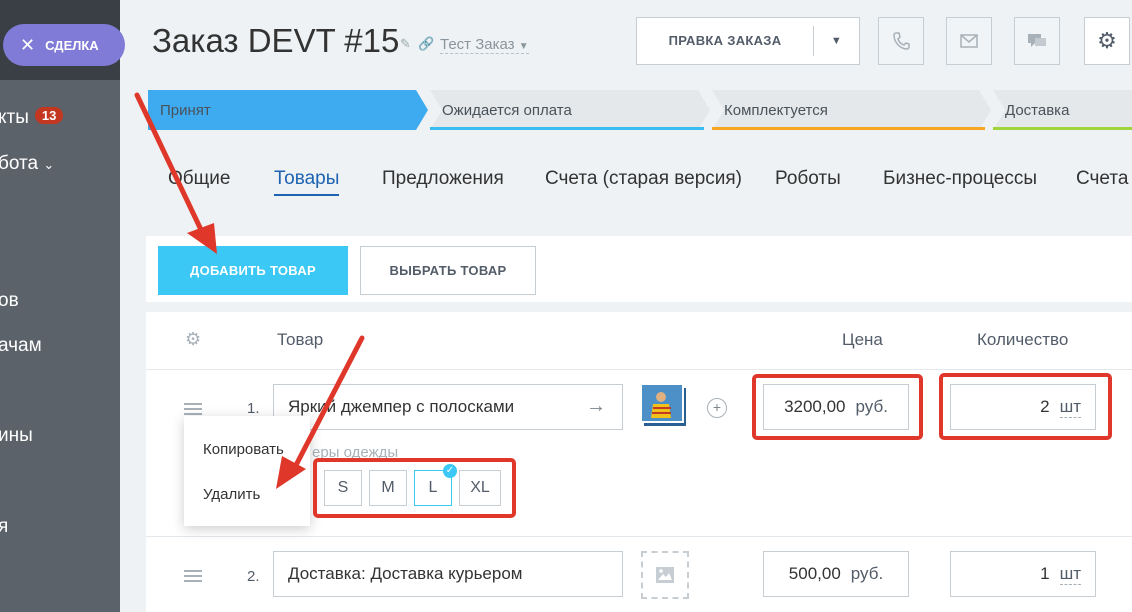 This screenshot has height=612, width=1132. What do you see at coordinates (49, 164) in the screenshot?
I see `chevron-down-icon: ⌄` at bounding box center [49, 164].